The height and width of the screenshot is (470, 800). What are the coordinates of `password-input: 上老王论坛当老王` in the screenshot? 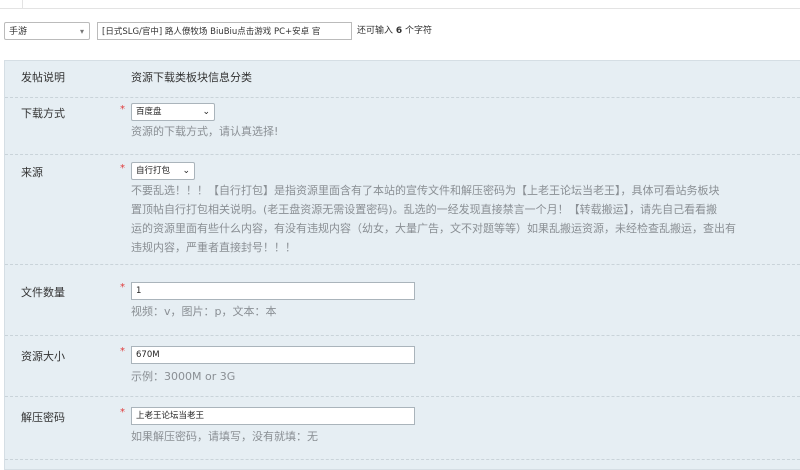 It's located at (273, 416).